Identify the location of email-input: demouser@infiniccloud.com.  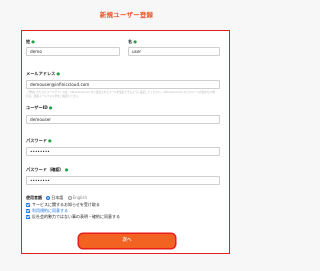
(123, 84).